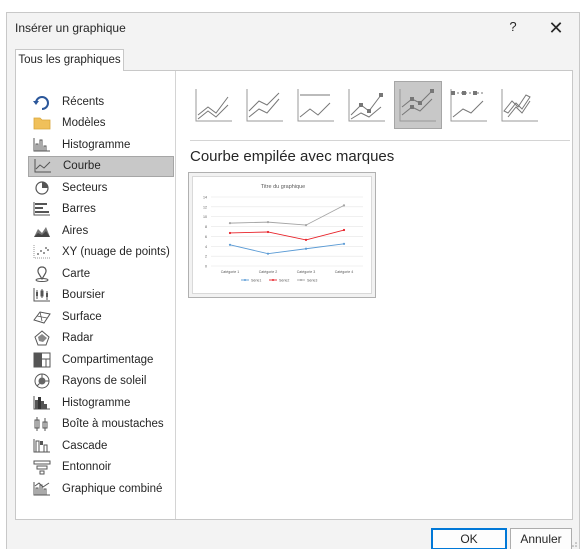 This screenshot has width=580, height=549. I want to click on sidebar-item-combo-chart: Graphique combiné, so click(101, 488).